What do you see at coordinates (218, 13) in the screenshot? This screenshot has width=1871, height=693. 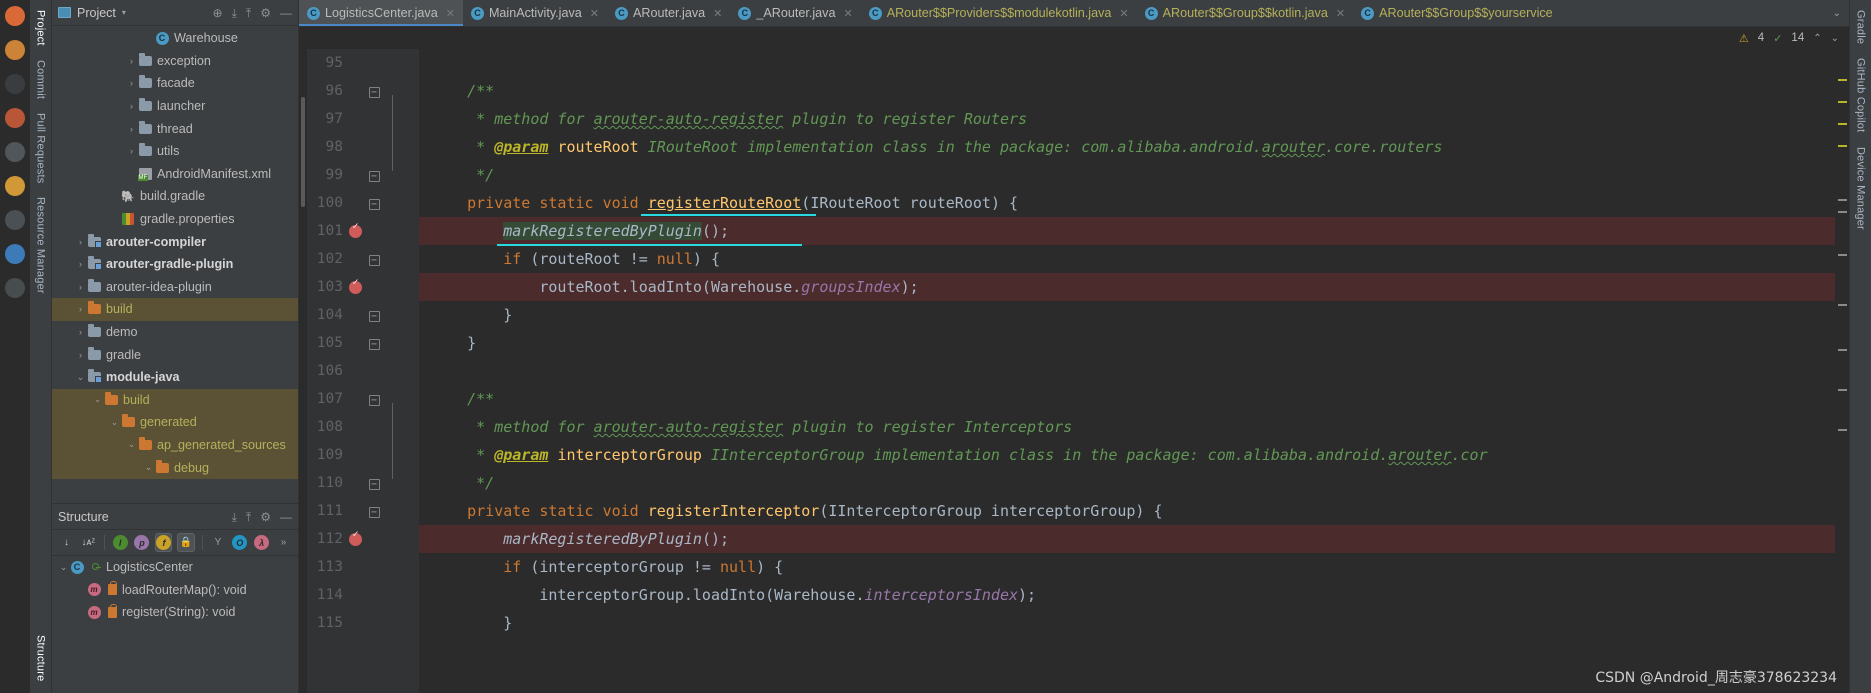 I see `locate-file-icon: ⊕` at bounding box center [218, 13].